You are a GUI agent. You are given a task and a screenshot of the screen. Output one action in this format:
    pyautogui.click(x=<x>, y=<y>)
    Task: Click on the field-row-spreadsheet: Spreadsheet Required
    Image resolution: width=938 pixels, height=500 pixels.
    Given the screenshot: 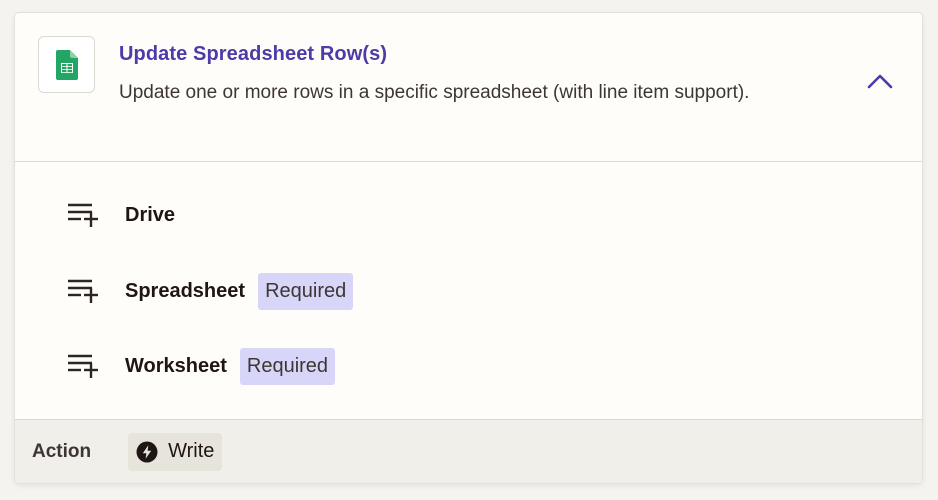 What is the action you would take?
    pyautogui.click(x=210, y=291)
    